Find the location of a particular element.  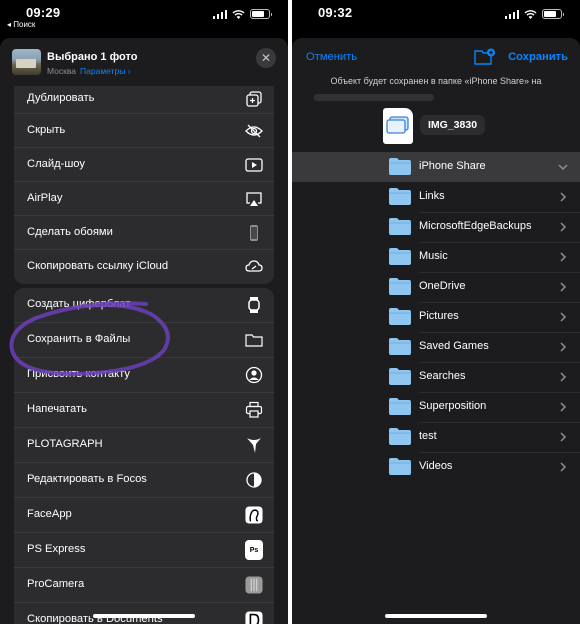

procamera-icon is located at coordinates (254, 585).